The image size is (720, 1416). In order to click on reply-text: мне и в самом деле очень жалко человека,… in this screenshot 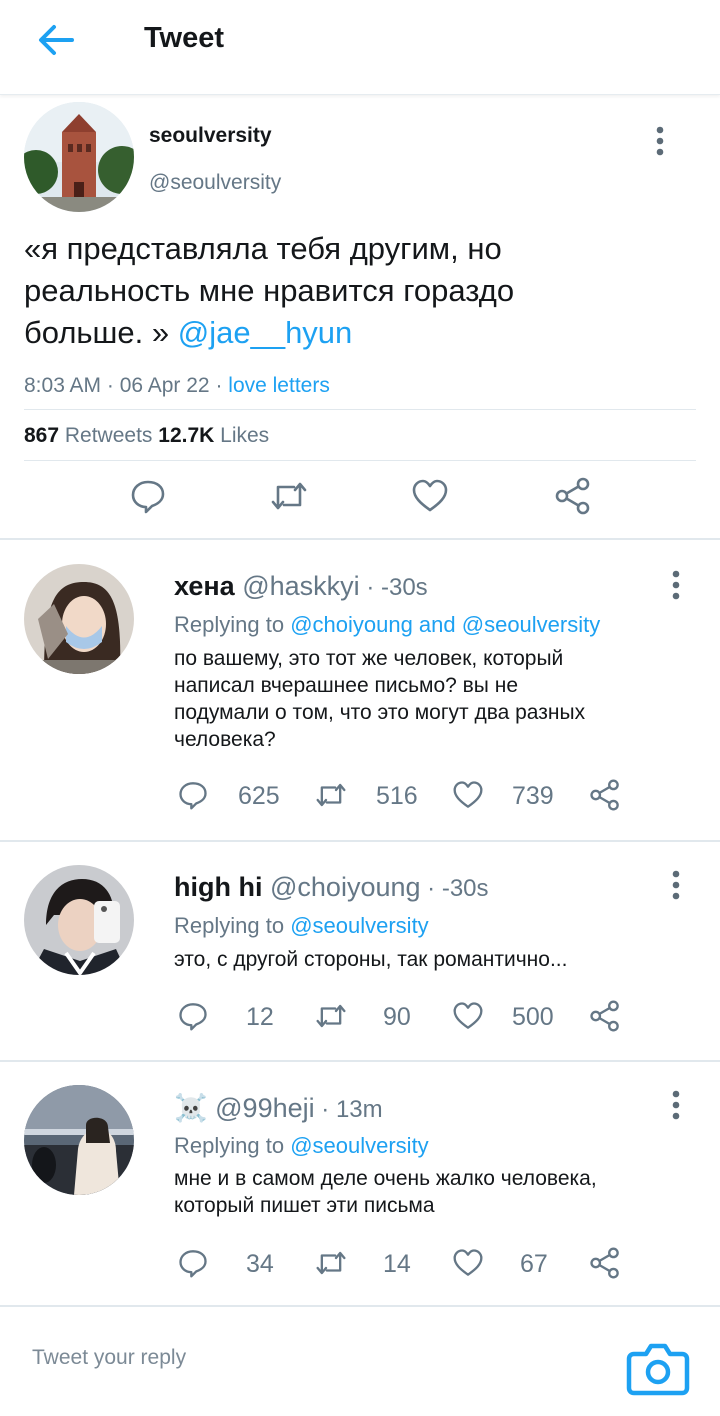, I will do `click(424, 1192)`.